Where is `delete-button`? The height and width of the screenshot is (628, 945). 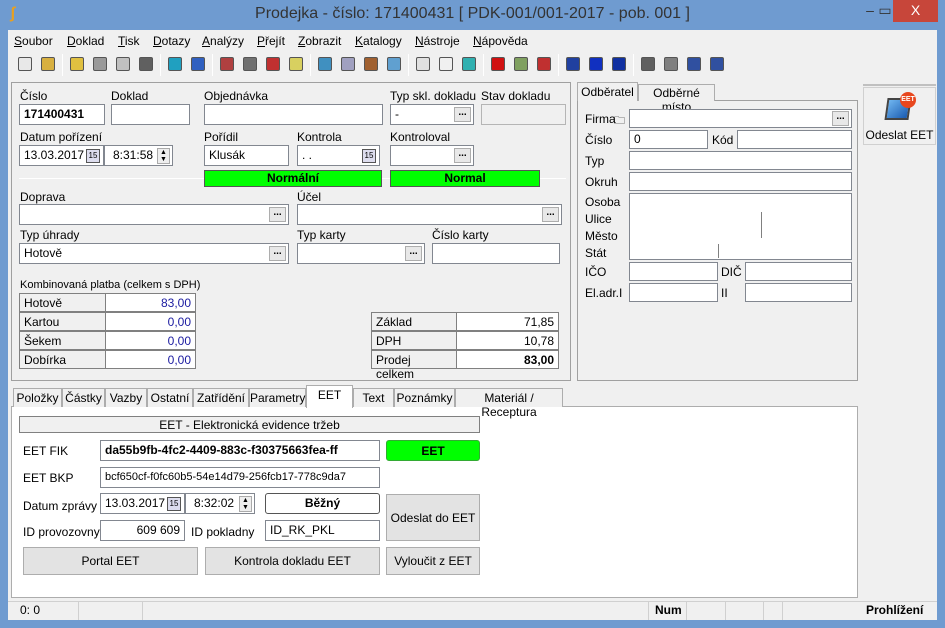 delete-button is located at coordinates (146, 64).